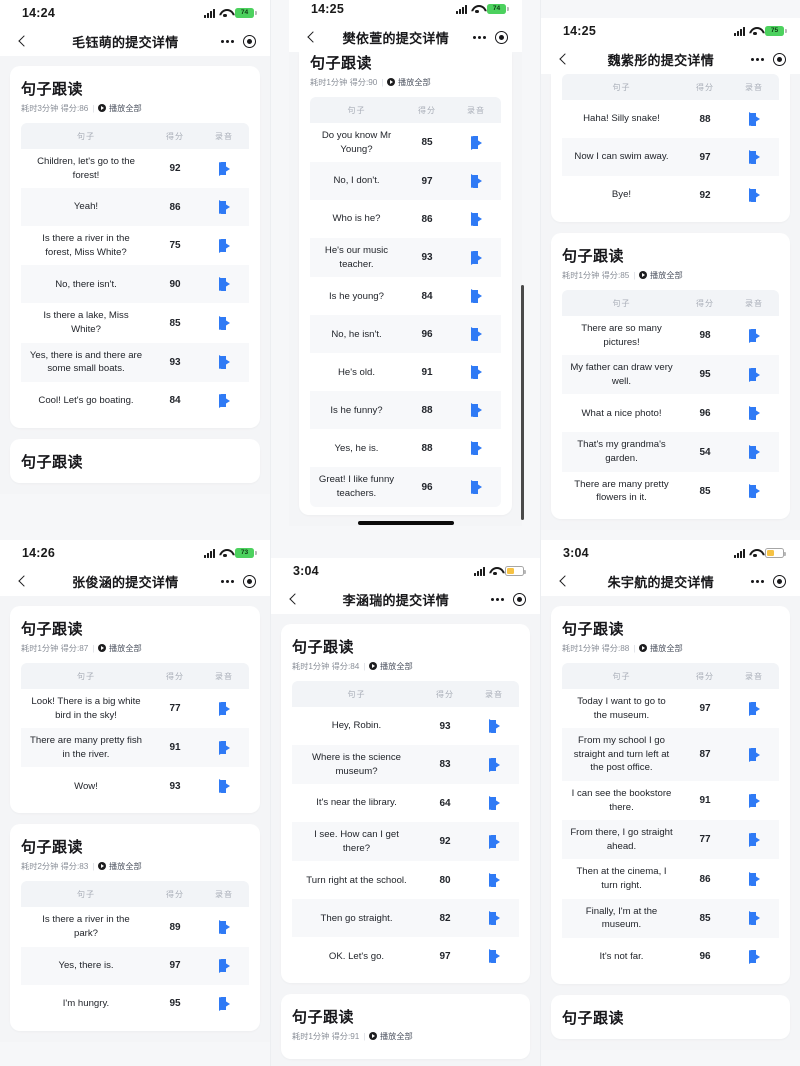 This screenshot has height=1066, width=800. Describe the element at coordinates (356, 296) in the screenshot. I see `row-sentence: Is he young?` at that location.